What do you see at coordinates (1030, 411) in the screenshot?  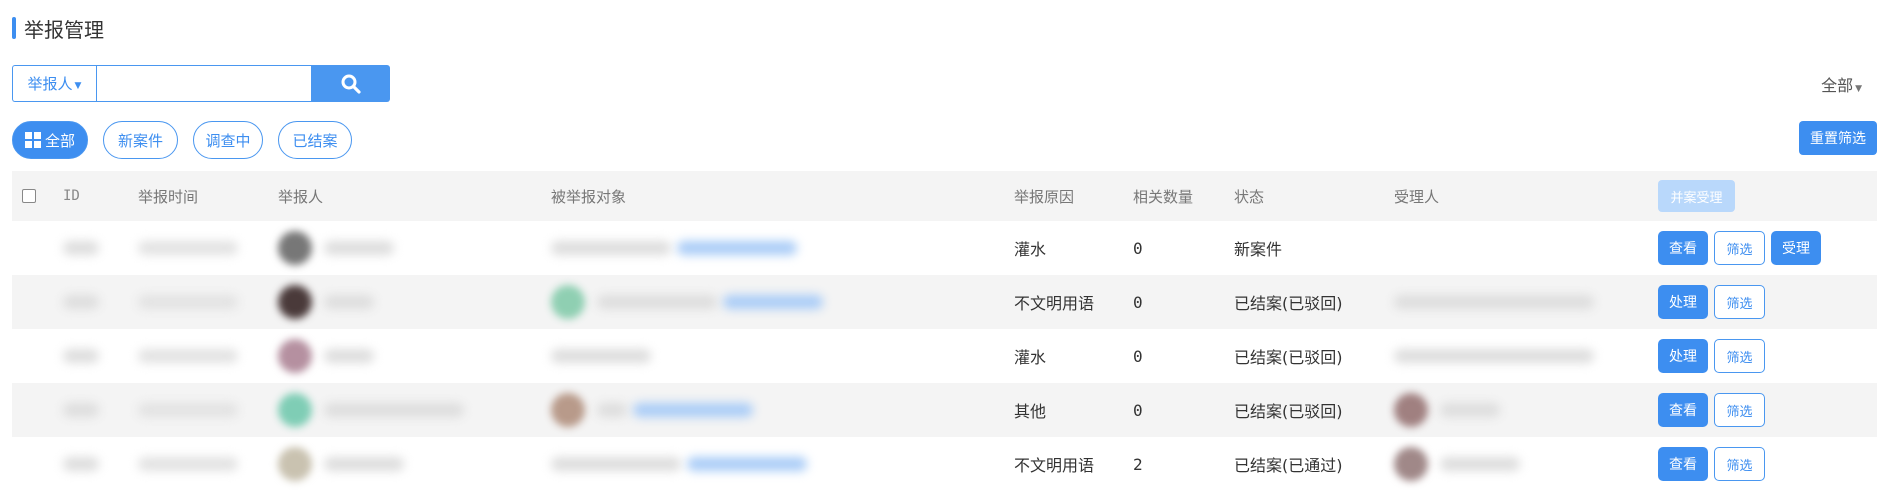 I see `reason-cell: 其他` at bounding box center [1030, 411].